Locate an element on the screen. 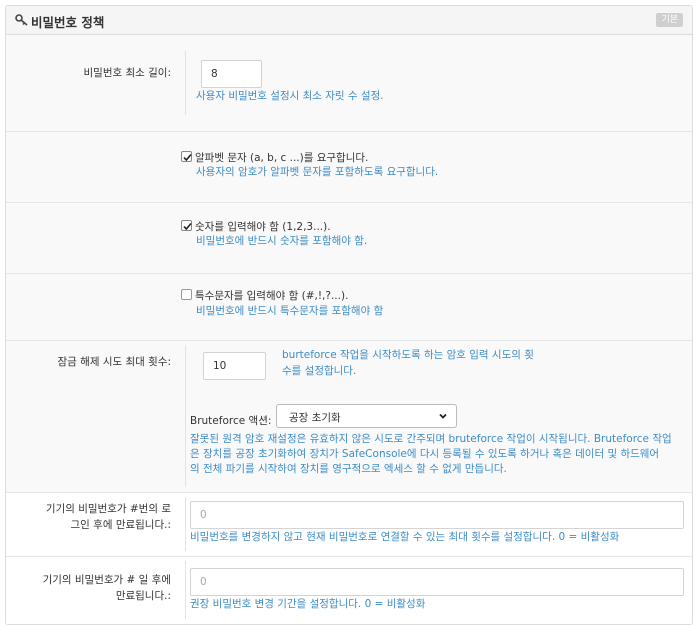  bruteforce-action-label: Bruteforce 액션: is located at coordinates (231, 421).